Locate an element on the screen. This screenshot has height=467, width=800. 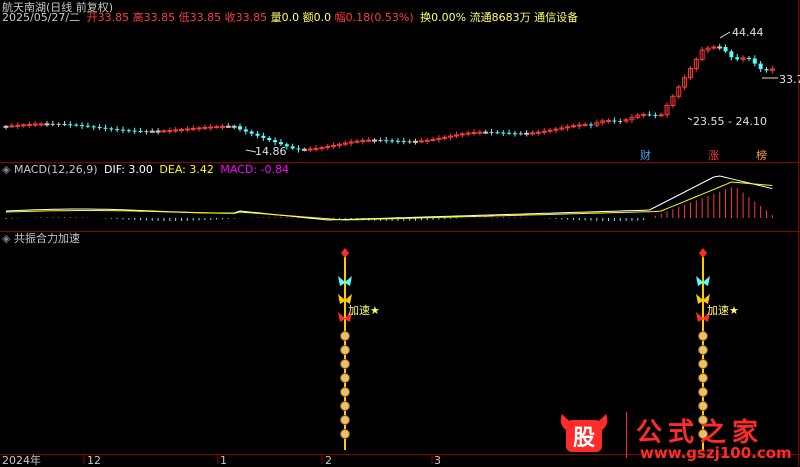
logo-char: 股 is located at coordinates (584, 438).